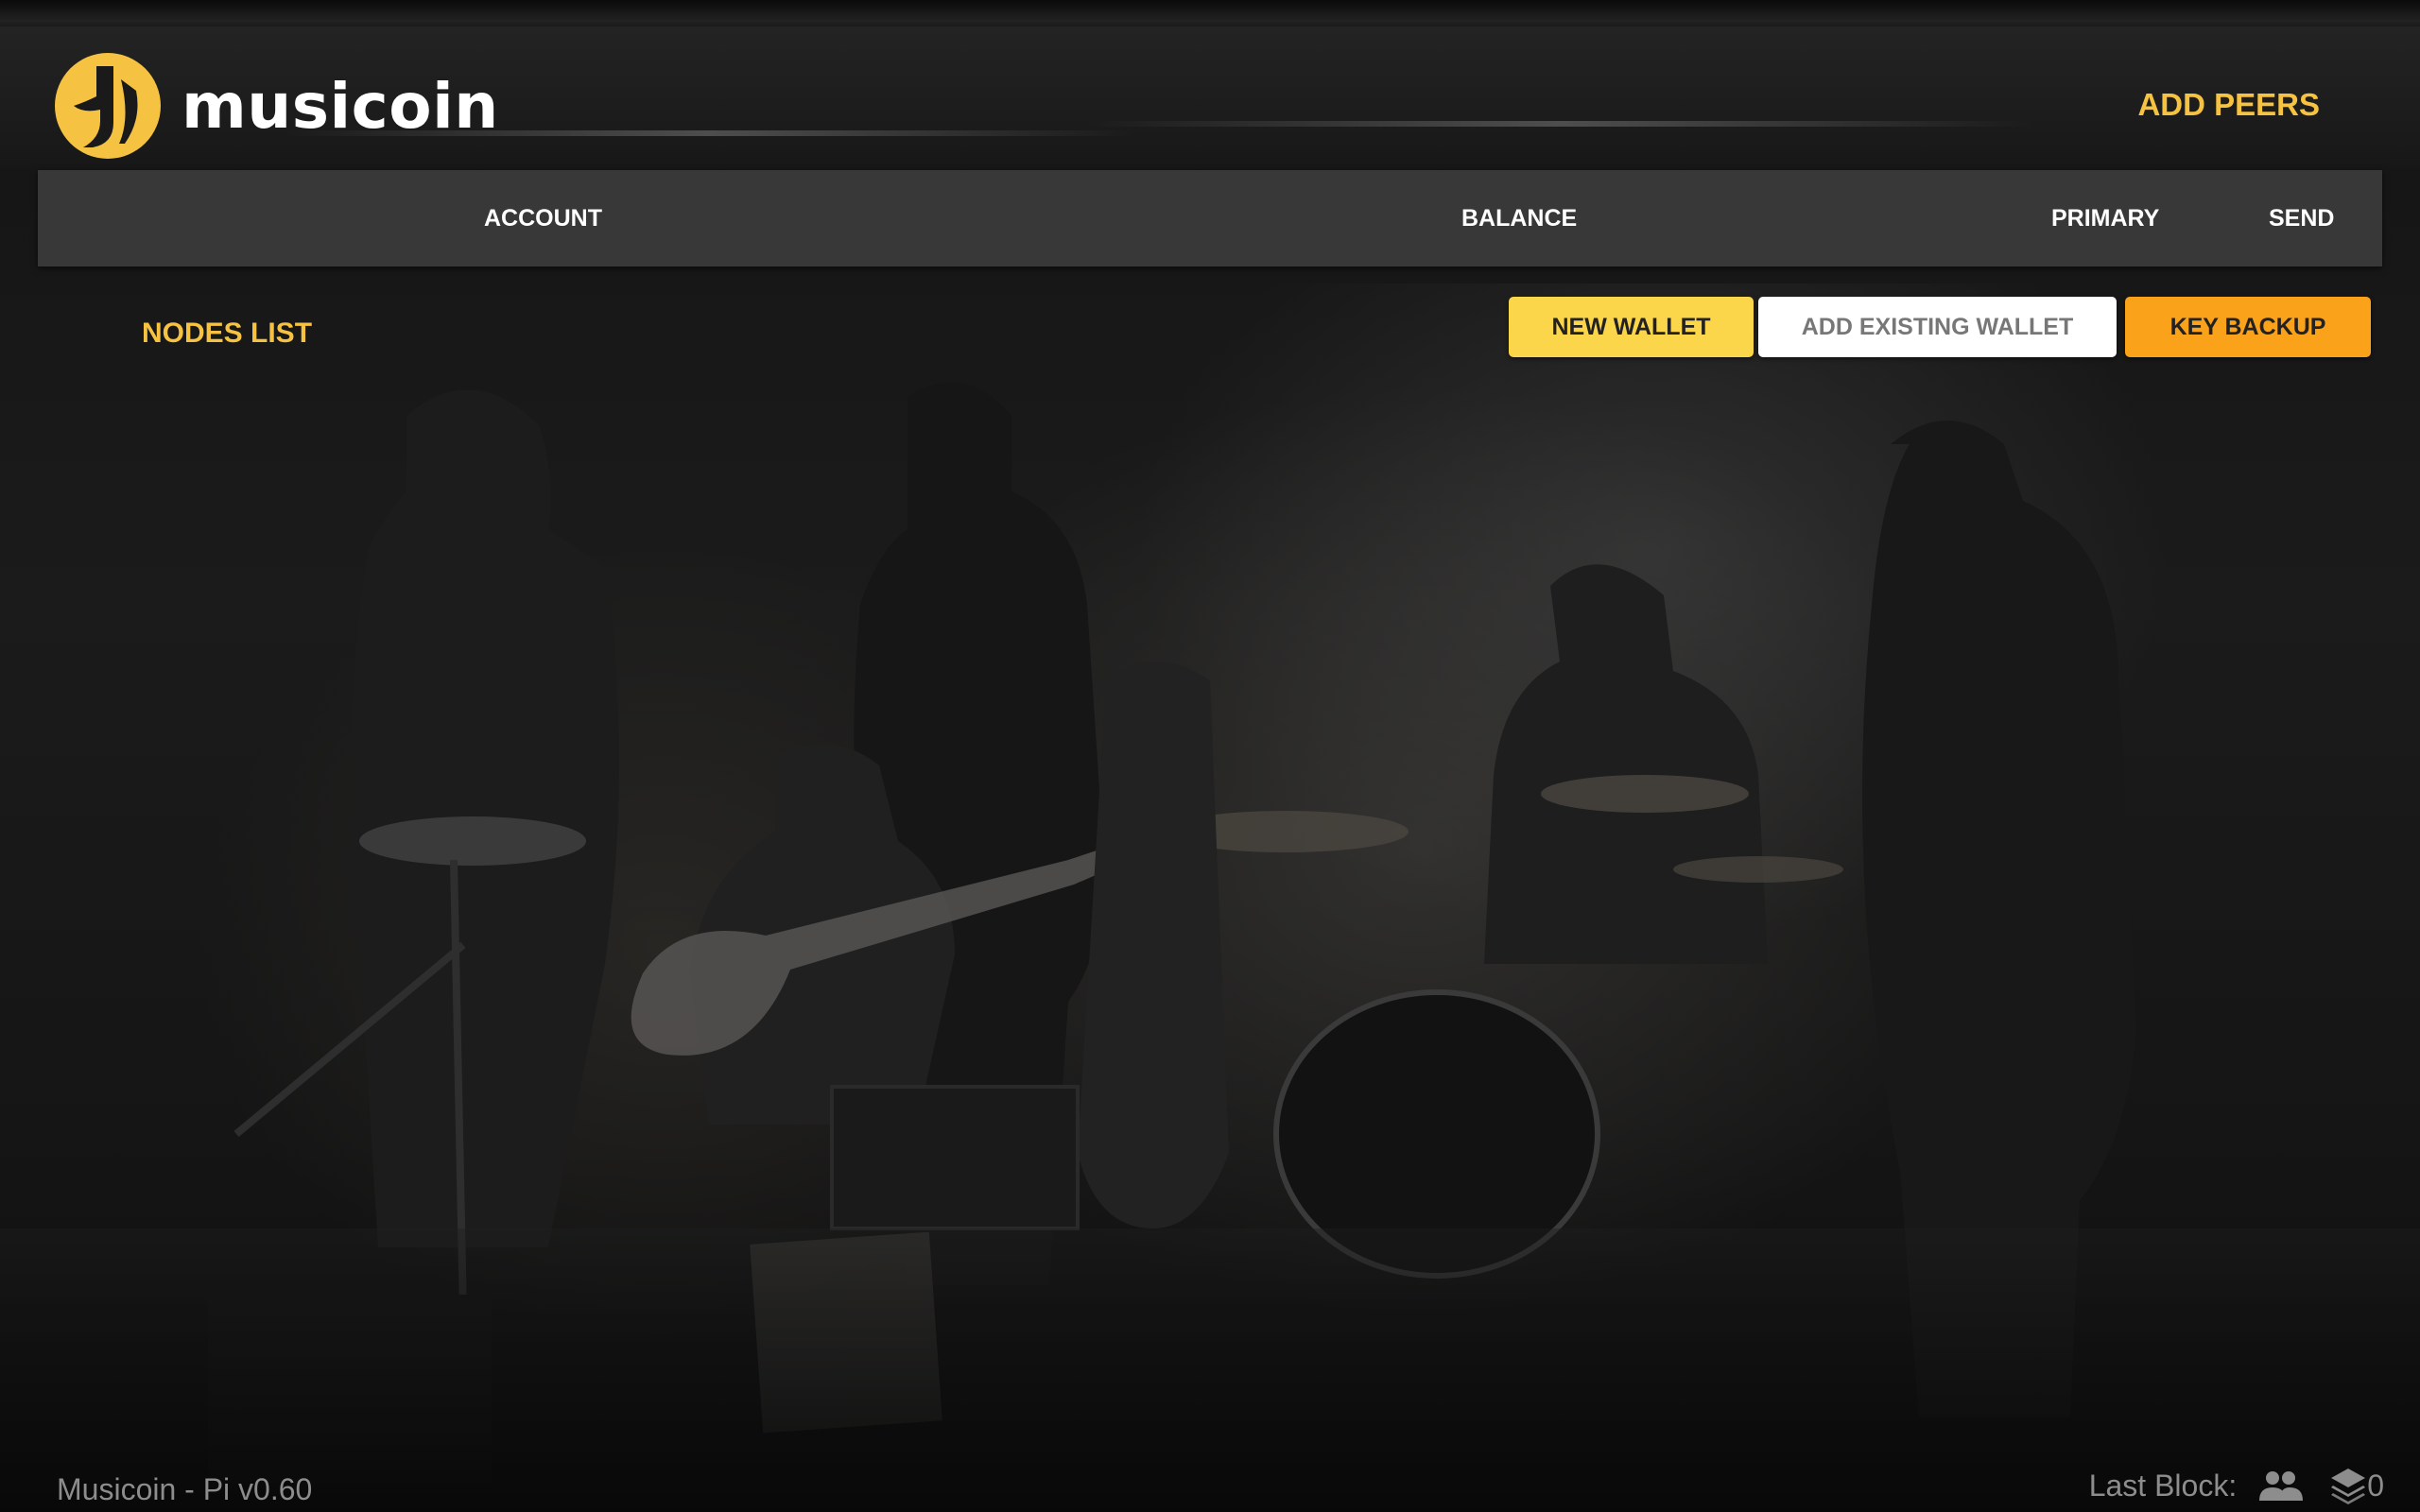 This screenshot has width=2420, height=1512. I want to click on layers-icon, so click(2348, 1486).